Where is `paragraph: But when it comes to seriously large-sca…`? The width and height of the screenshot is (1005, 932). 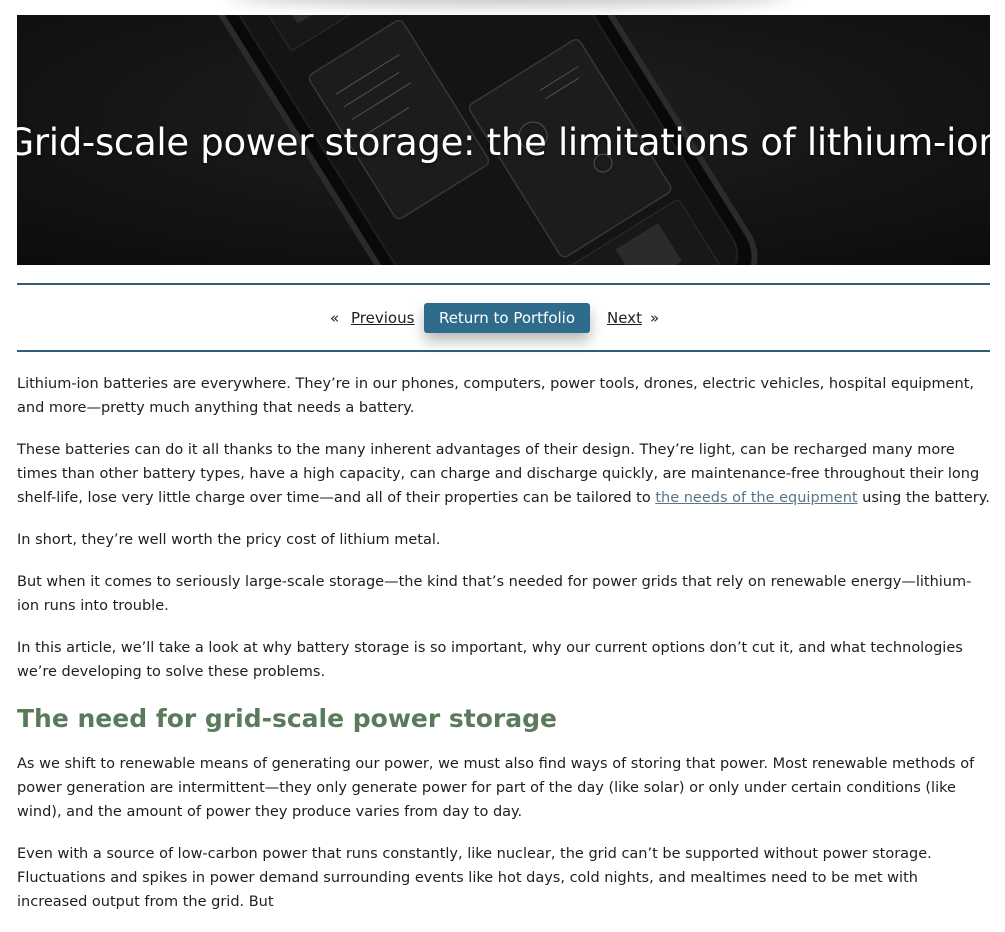 paragraph: But when it comes to seriously large-sca… is located at coordinates (494, 594).